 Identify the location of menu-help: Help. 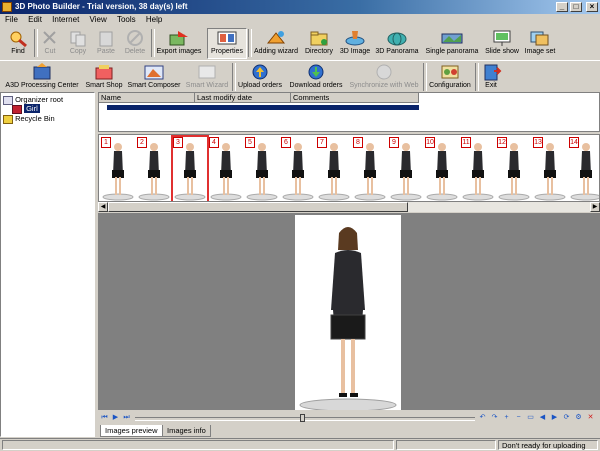
(154, 19).